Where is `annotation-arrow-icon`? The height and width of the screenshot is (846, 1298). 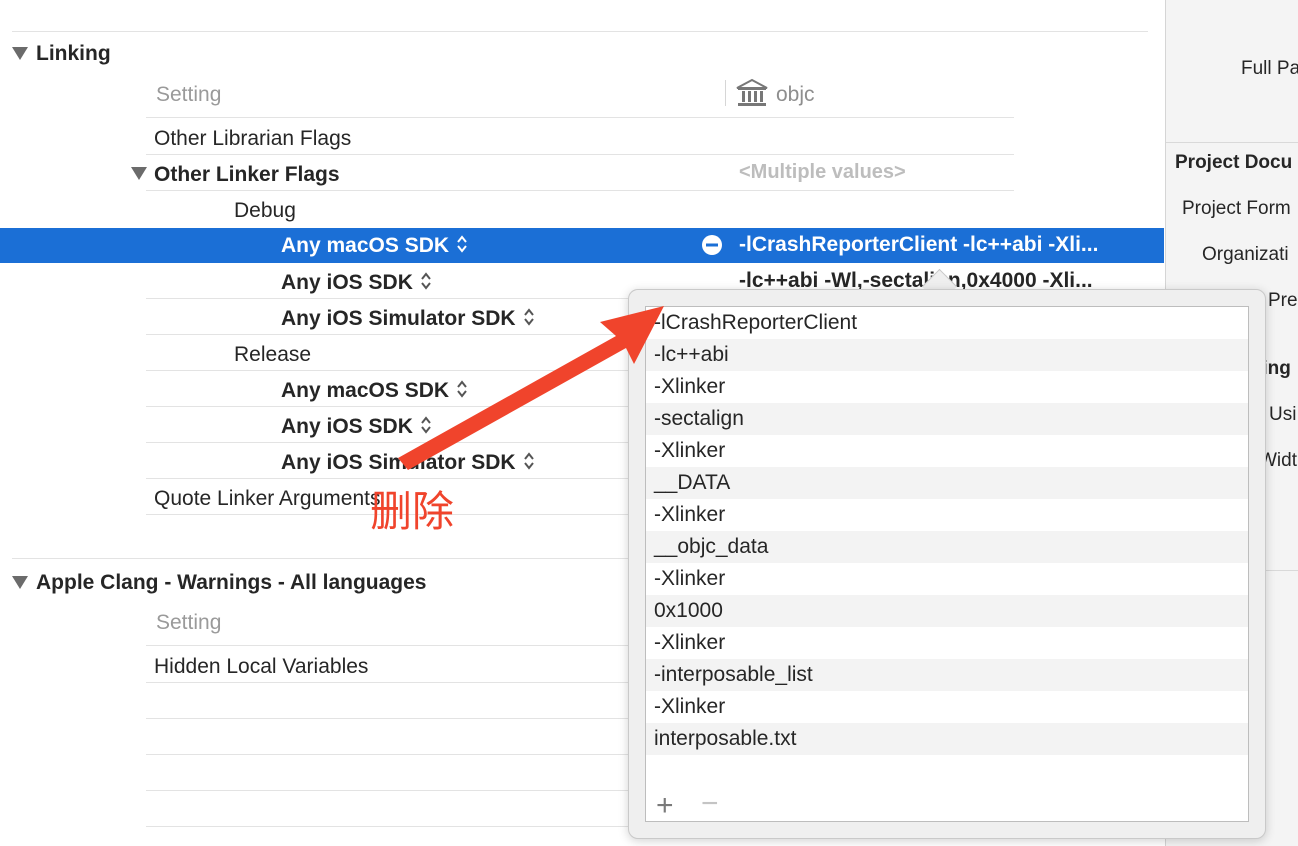
annotation-arrow-icon is located at coordinates (531, 388).